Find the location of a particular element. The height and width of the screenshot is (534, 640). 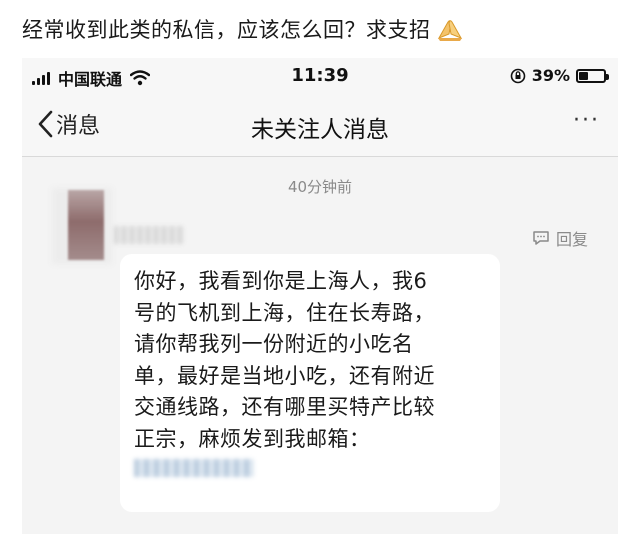

page-title: 未关注人消息 is located at coordinates (320, 130).